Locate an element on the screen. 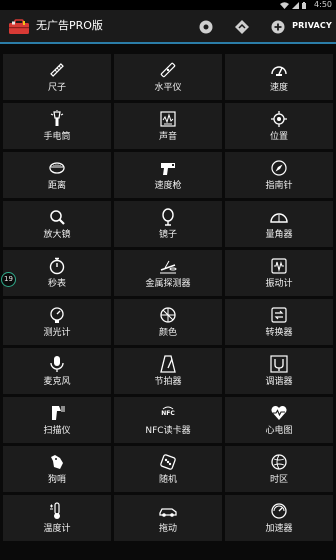  tool-label: 麦克风 is located at coordinates (57, 382).